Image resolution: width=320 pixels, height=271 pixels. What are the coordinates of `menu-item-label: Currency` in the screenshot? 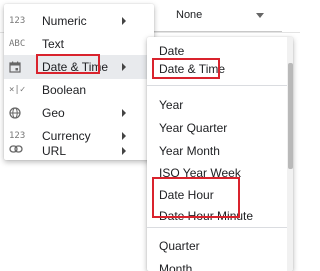 It's located at (66, 136).